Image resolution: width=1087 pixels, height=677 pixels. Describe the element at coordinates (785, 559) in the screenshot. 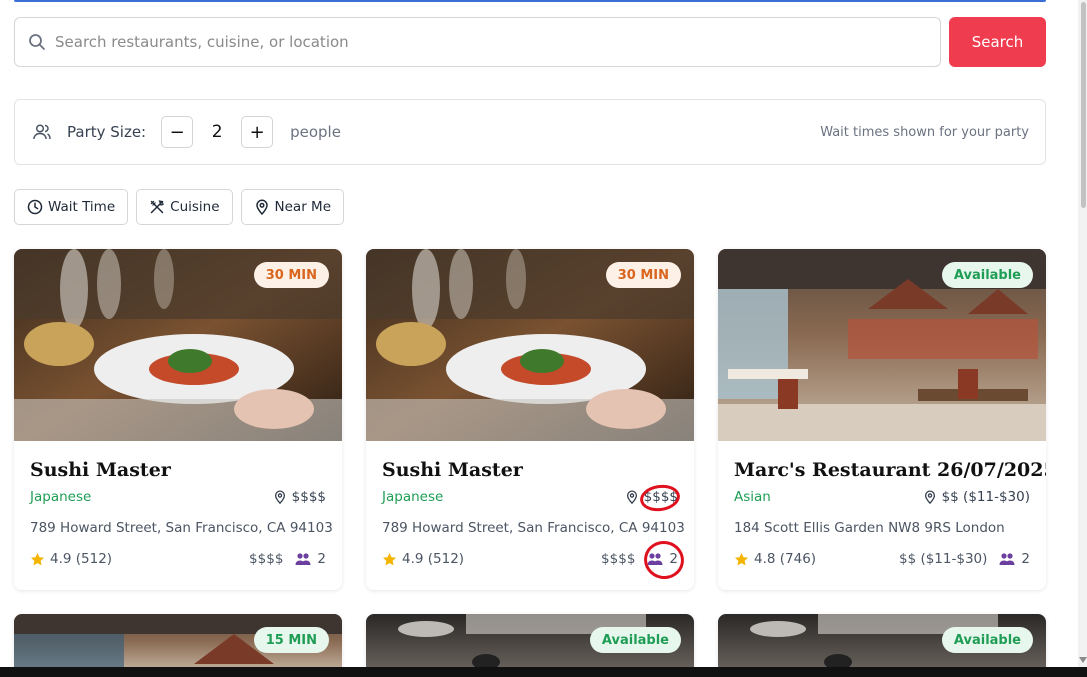

I see `rating-value: 4.8 (746)` at that location.